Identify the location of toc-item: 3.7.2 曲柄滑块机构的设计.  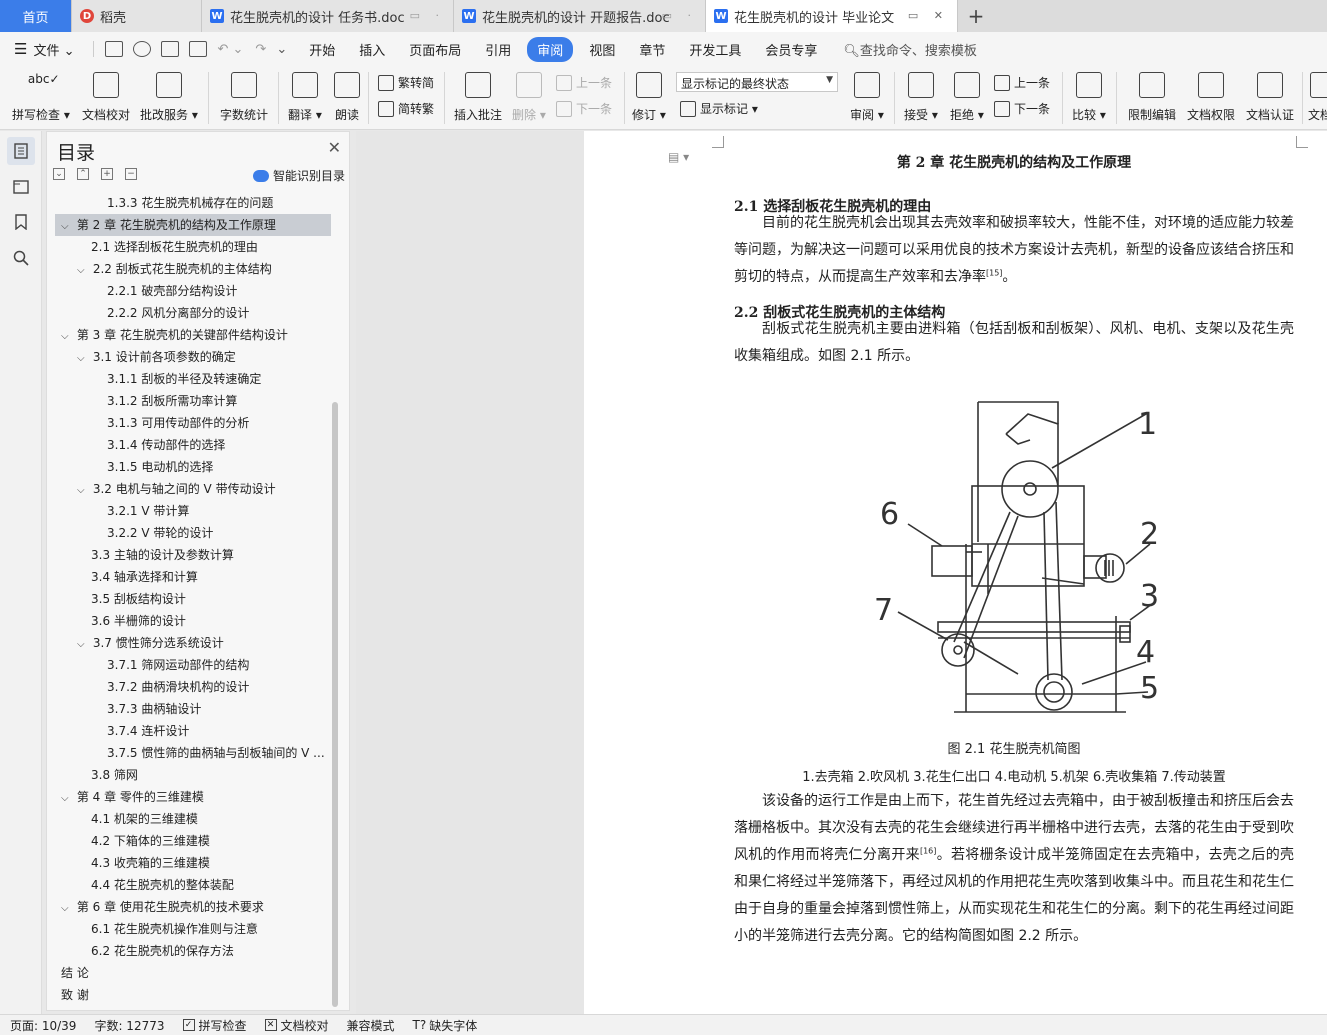
(193, 687).